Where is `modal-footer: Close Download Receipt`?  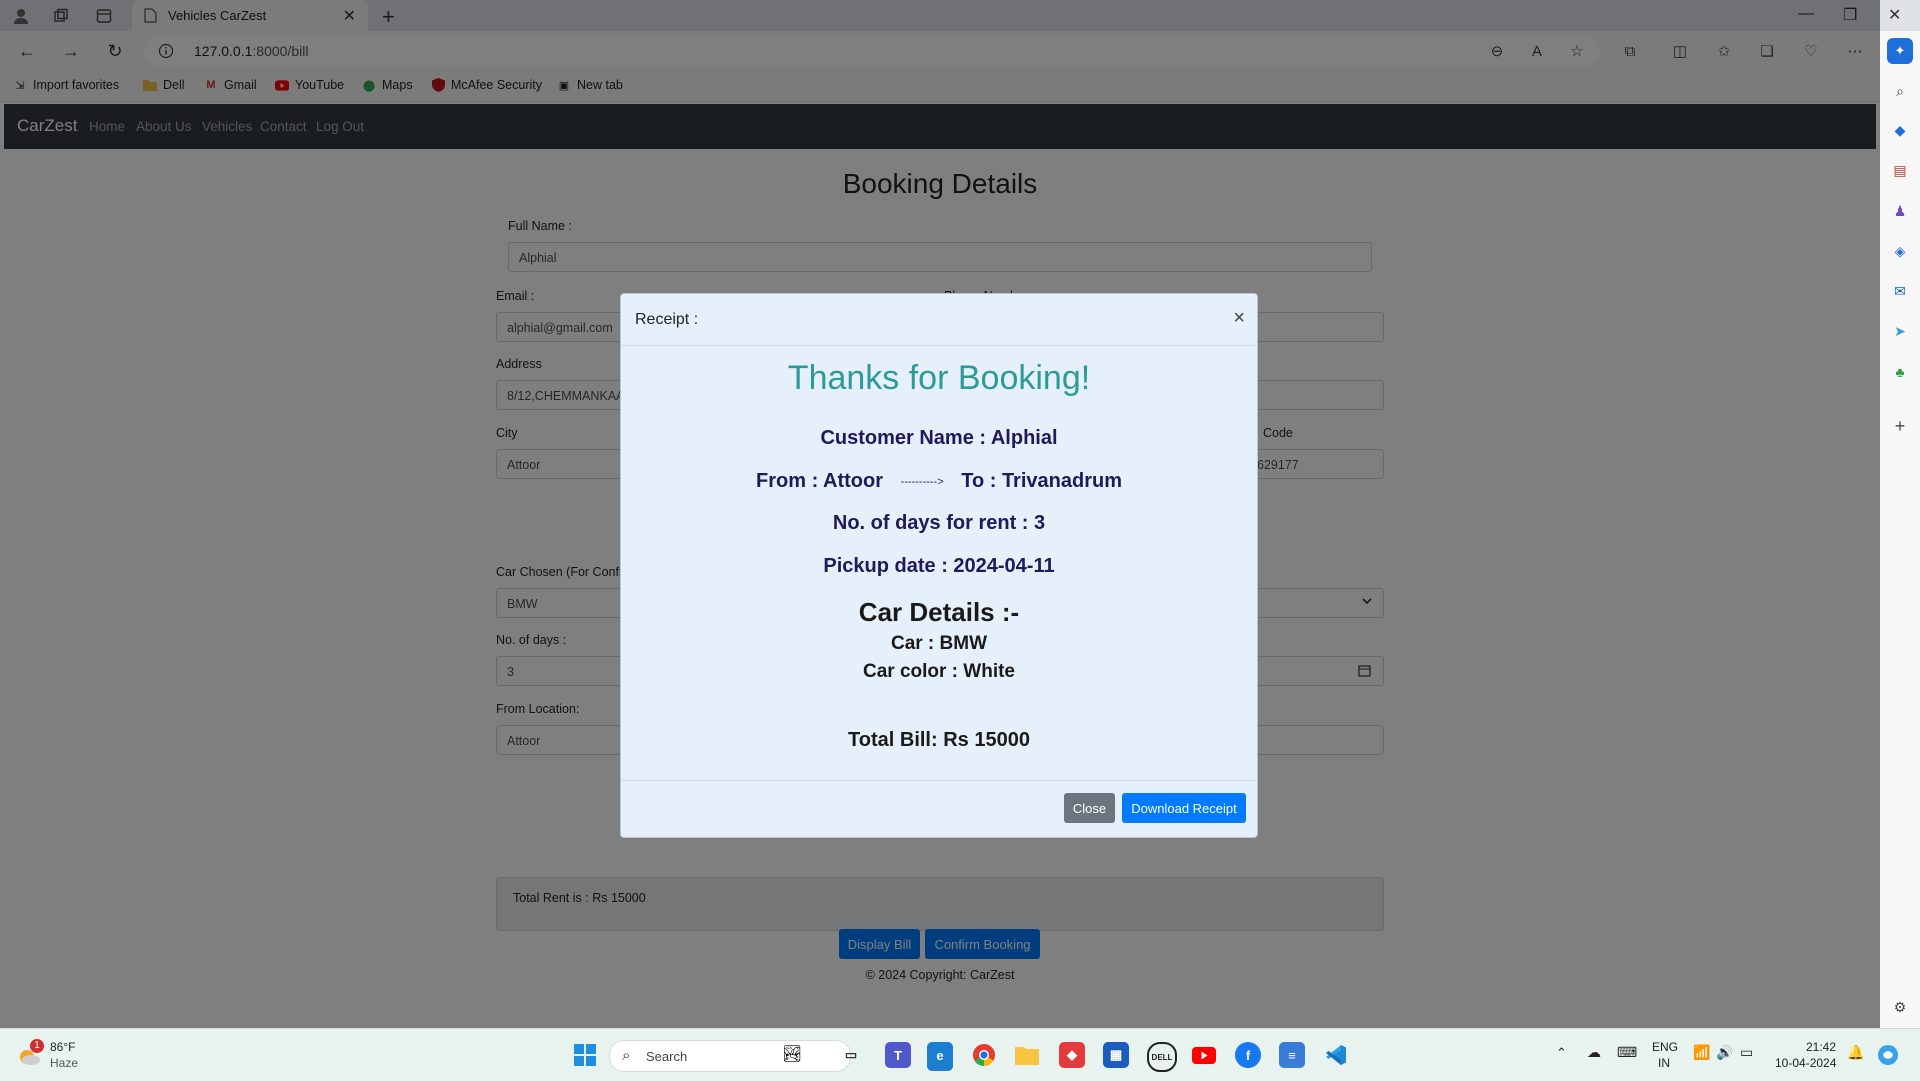 modal-footer: Close Download Receipt is located at coordinates (939, 810).